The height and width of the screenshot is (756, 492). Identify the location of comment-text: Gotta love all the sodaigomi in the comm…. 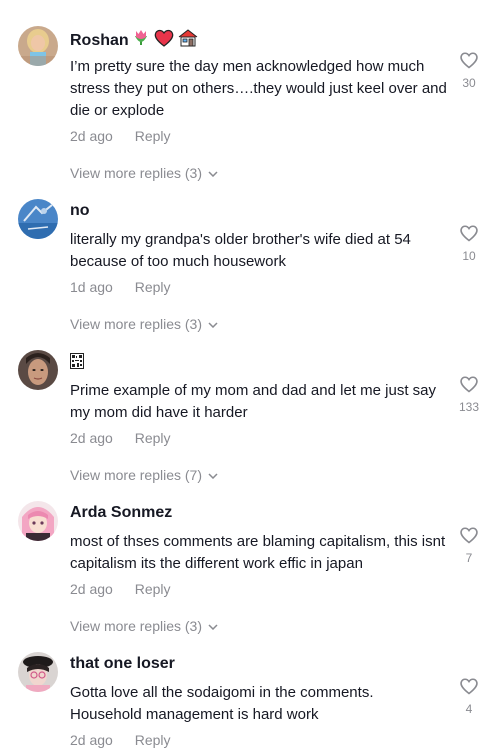
(222, 703).